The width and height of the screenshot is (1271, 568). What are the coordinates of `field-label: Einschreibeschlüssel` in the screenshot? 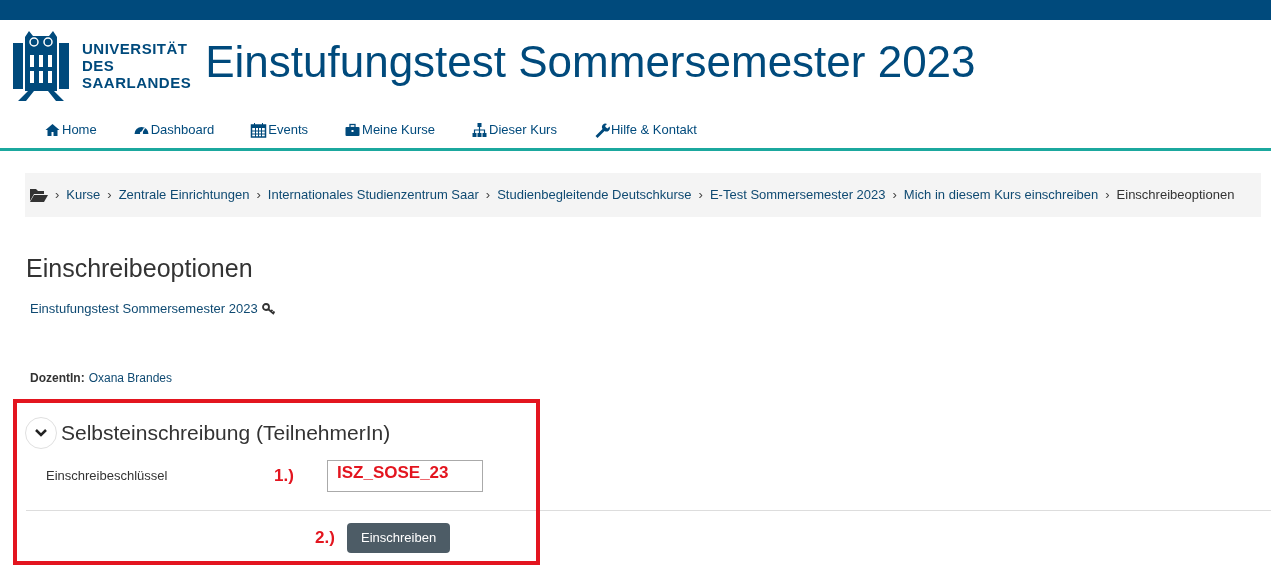 It's located at (107, 475).